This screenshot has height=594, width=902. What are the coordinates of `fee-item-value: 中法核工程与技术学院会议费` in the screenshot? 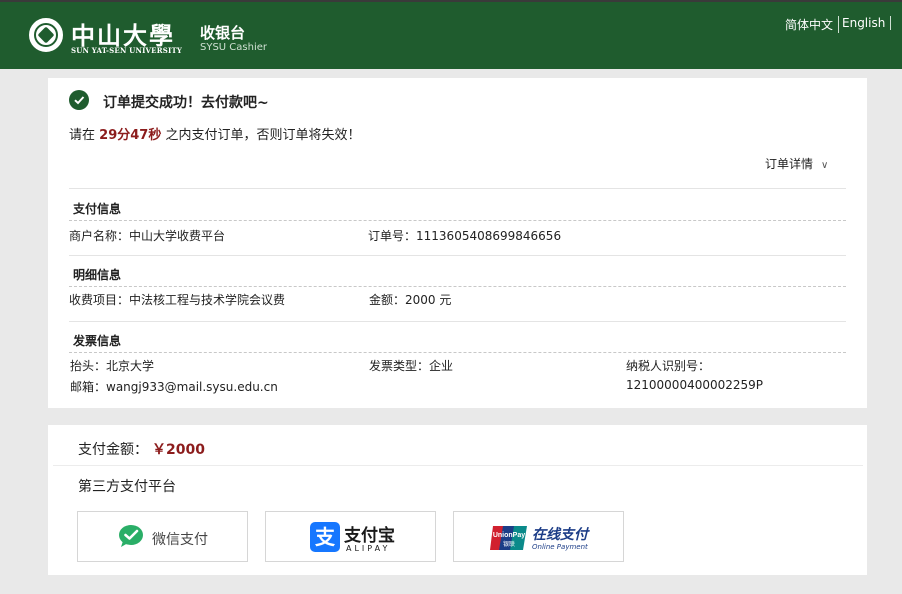 It's located at (207, 300).